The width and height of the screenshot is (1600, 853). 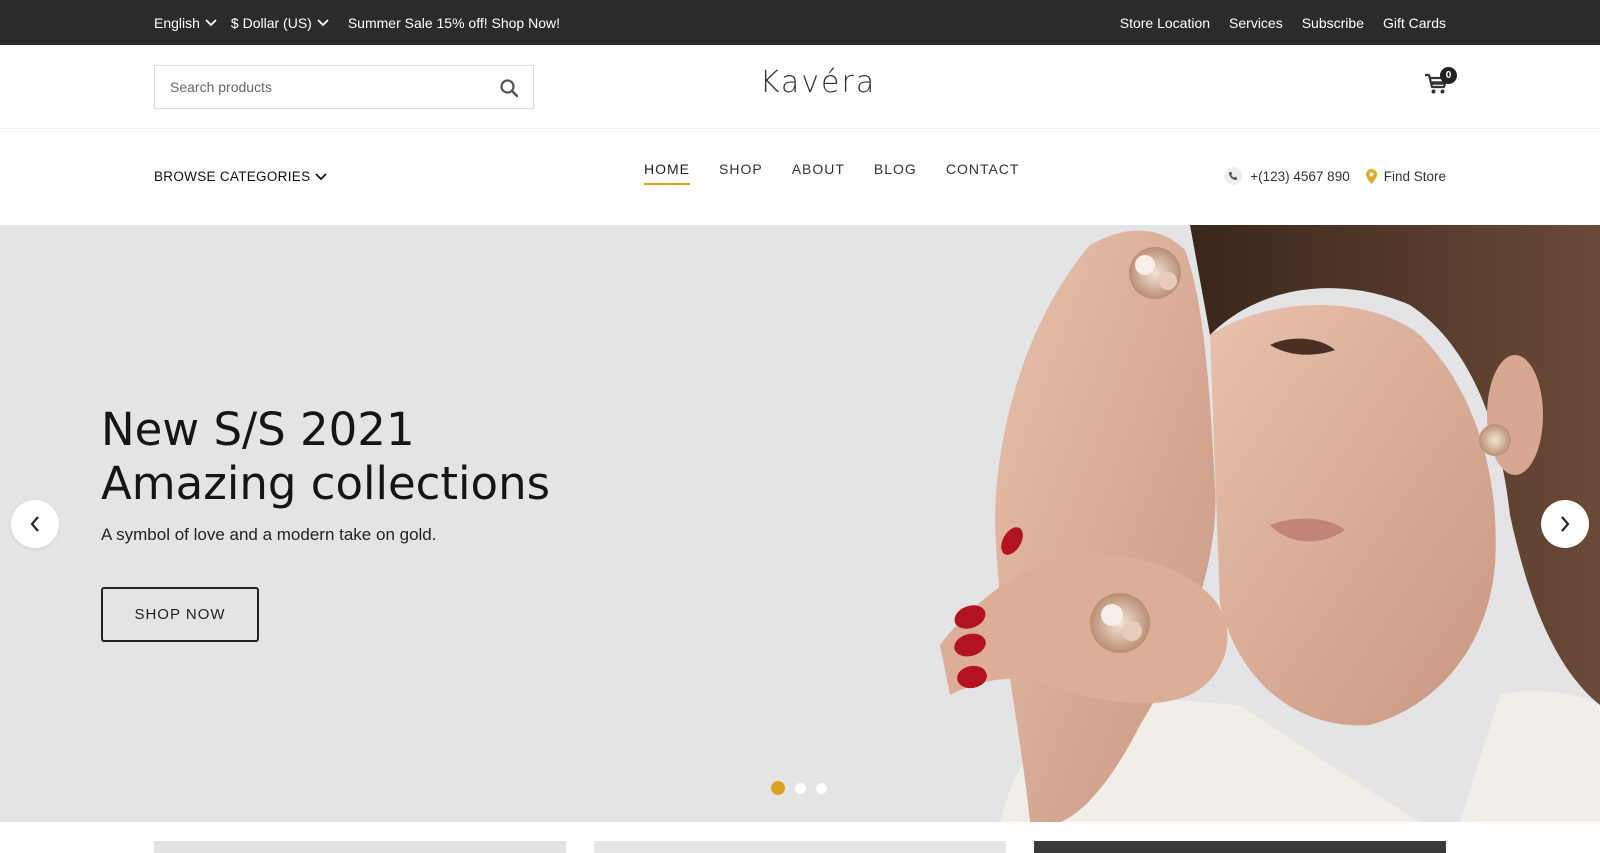 I want to click on browse-categories-button: BROWSE CATEGORIES, so click(x=241, y=176).